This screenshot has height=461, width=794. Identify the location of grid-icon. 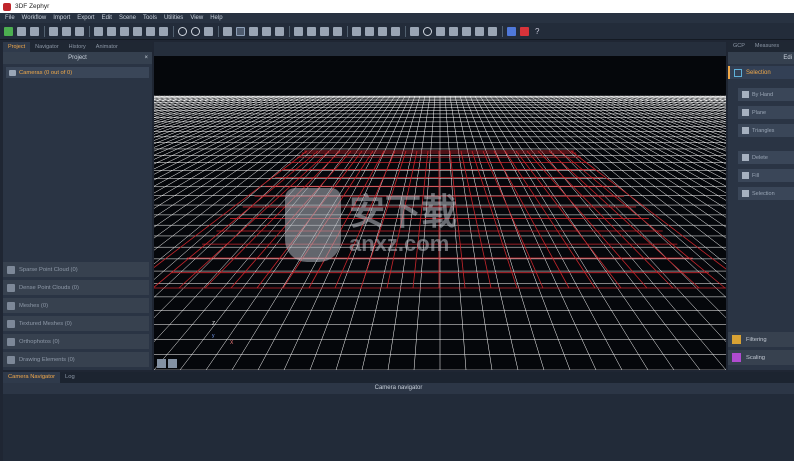
(298, 31).